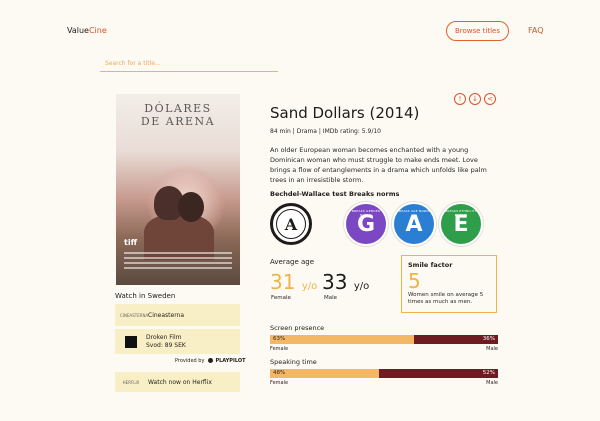  Describe the element at coordinates (492, 349) in the screenshot. I see `screen-presence-male-label: Male` at that location.